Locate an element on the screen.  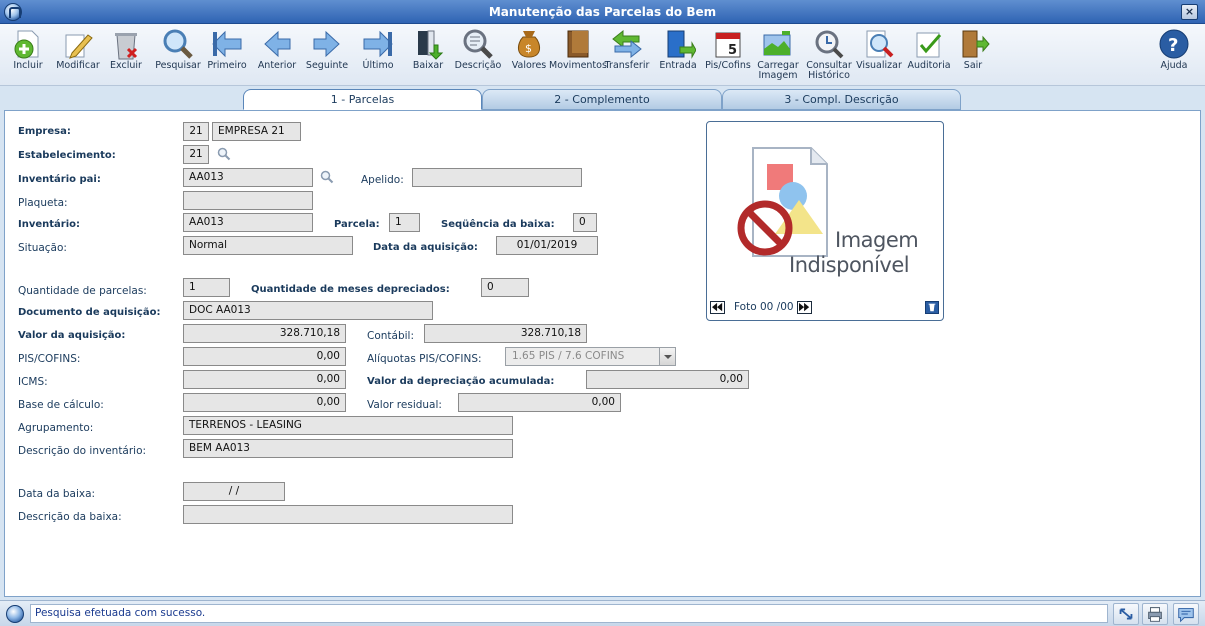
valor-aquisicao-field: 328.710,18 is located at coordinates (264, 333).